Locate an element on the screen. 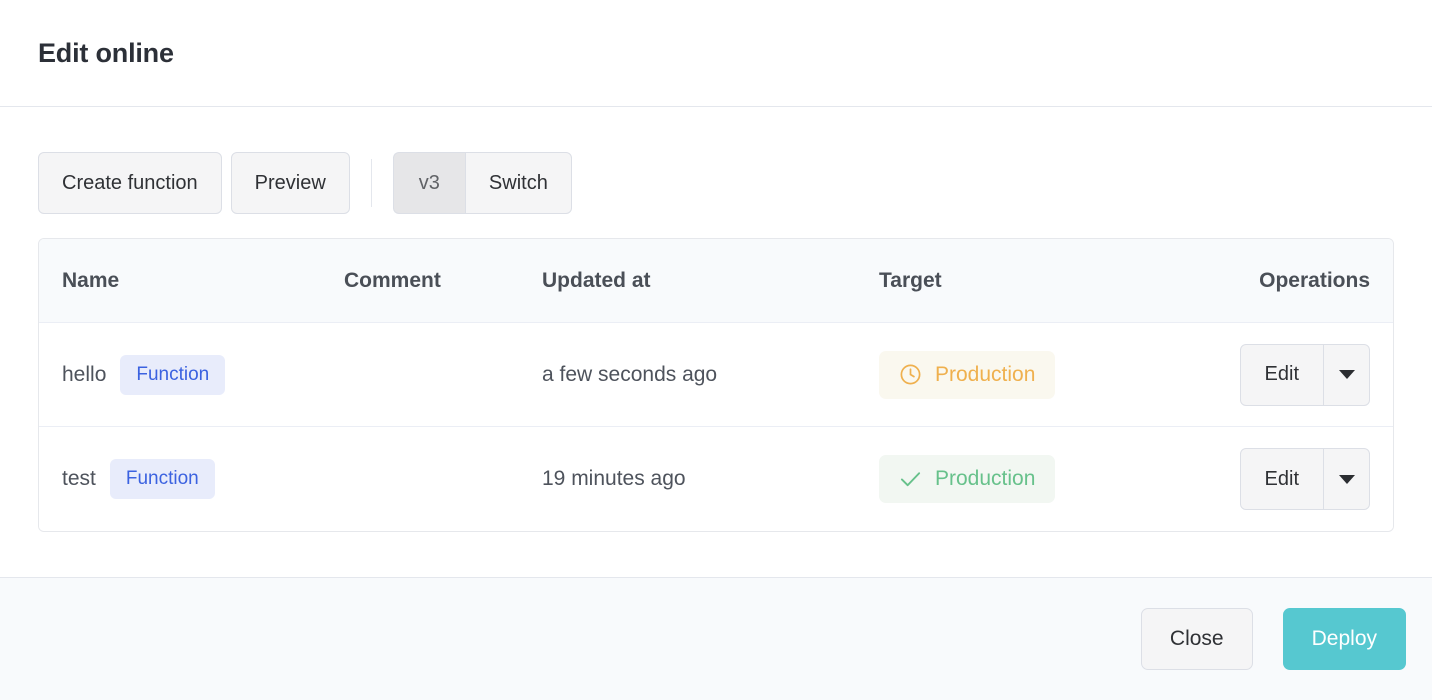 The width and height of the screenshot is (1432, 700). function-updated-at: a few seconds ago is located at coordinates (630, 374).